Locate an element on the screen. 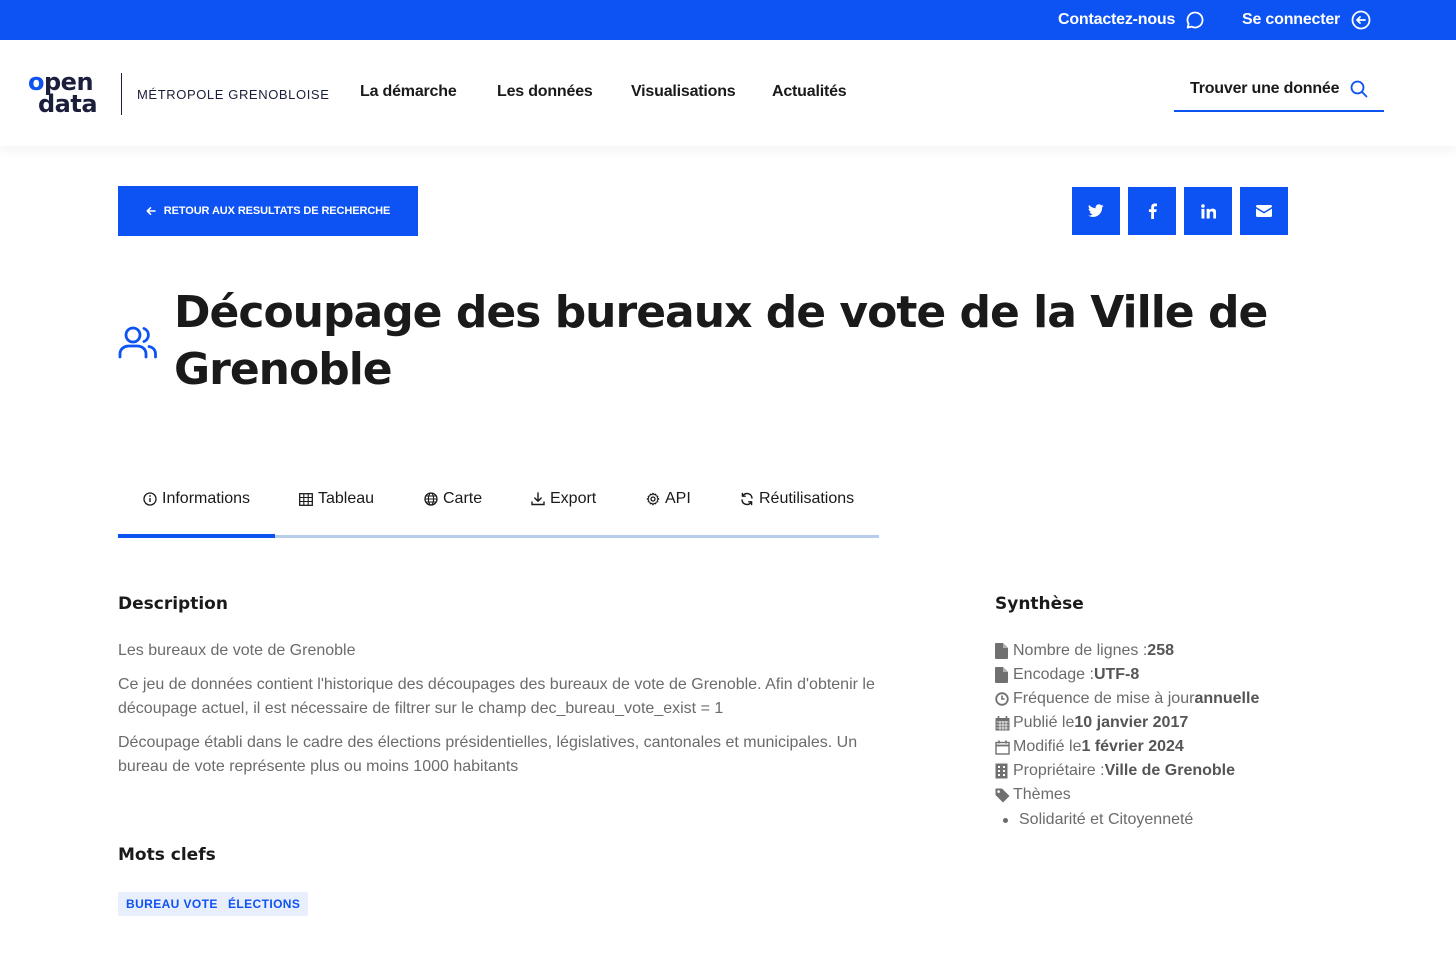 The height and width of the screenshot is (956, 1456). share-email-button is located at coordinates (1264, 211).